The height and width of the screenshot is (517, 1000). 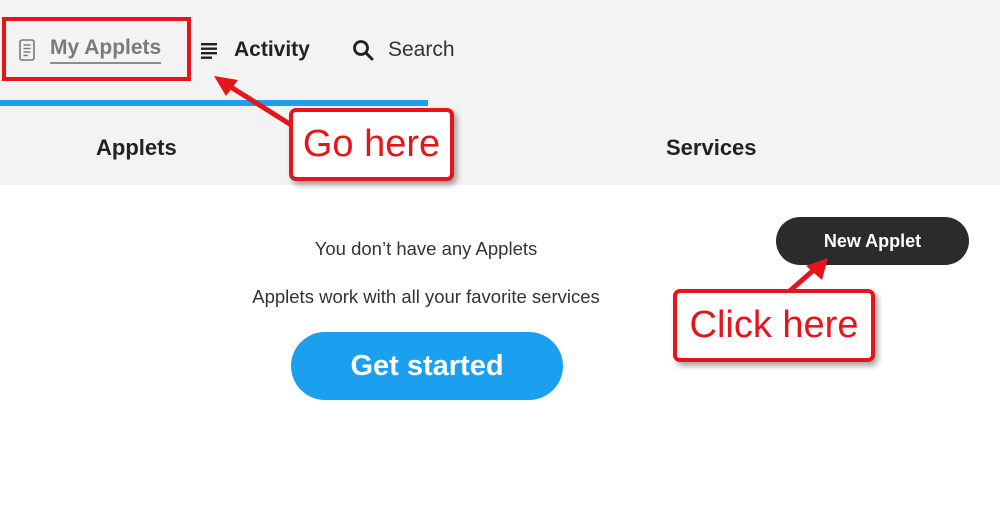 What do you see at coordinates (272, 49) in the screenshot?
I see `nav-activity-label: Activity` at bounding box center [272, 49].